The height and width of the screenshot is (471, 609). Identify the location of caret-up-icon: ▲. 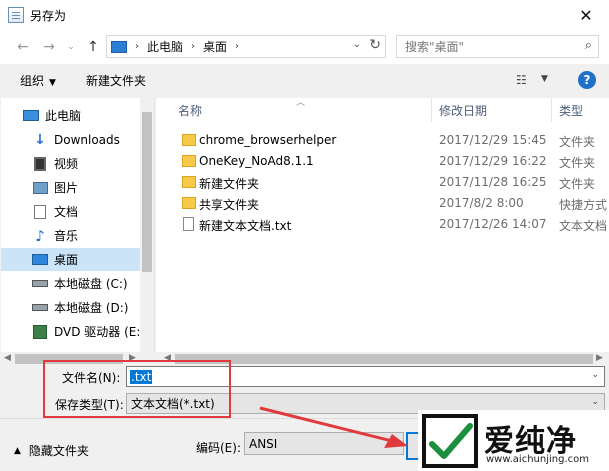
(17, 450).